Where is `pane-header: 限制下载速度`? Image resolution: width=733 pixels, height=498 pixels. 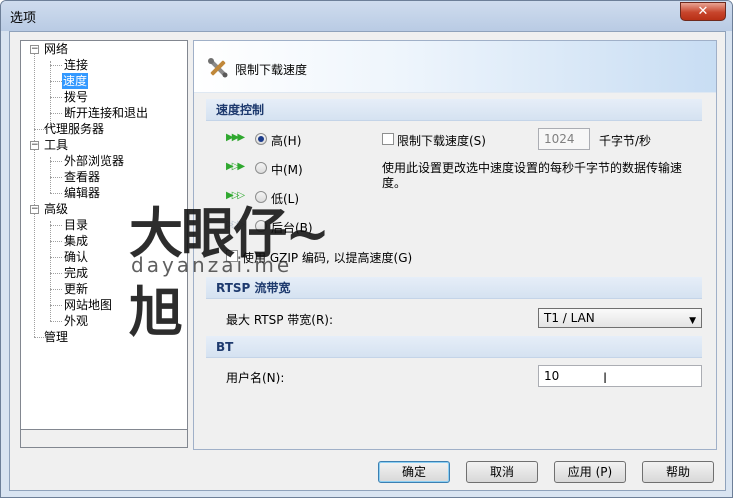
pane-header: 限制下载速度 is located at coordinates (455, 67).